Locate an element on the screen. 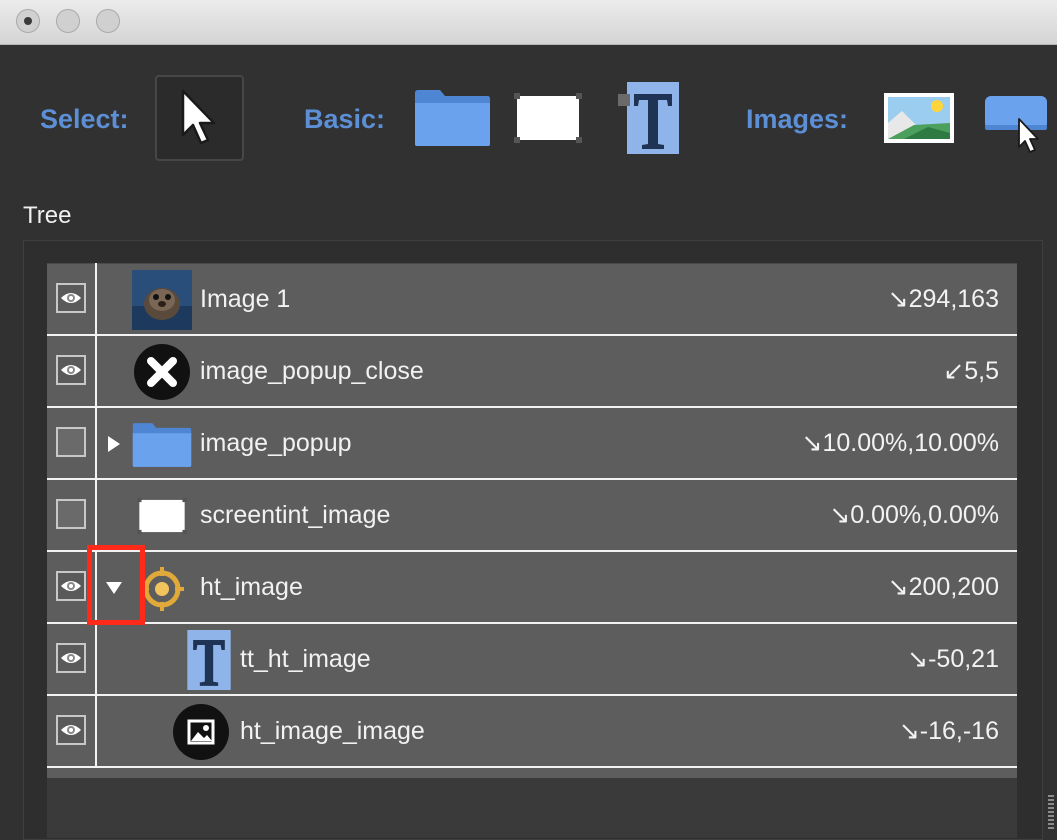 The width and height of the screenshot is (1057, 840). row-coordinates: ↘200,200 is located at coordinates (943, 587).